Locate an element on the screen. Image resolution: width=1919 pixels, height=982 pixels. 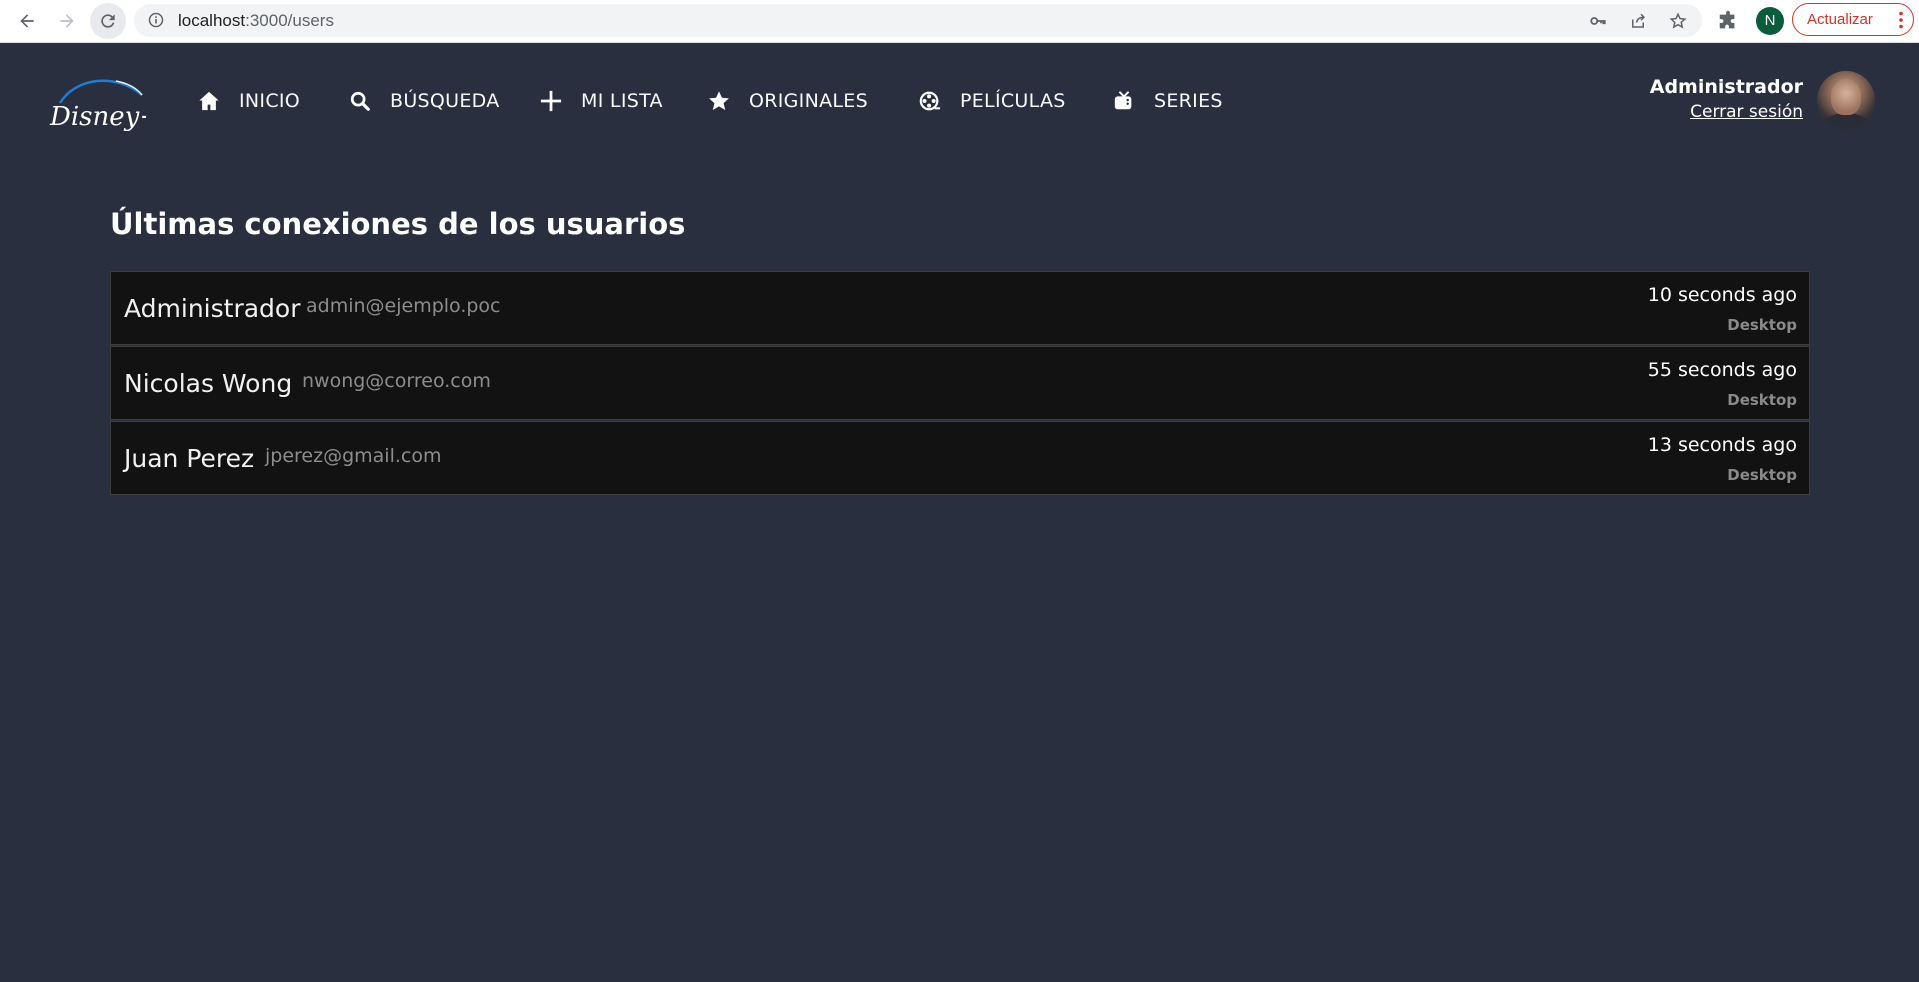
nav-label: INICIO is located at coordinates (270, 101).